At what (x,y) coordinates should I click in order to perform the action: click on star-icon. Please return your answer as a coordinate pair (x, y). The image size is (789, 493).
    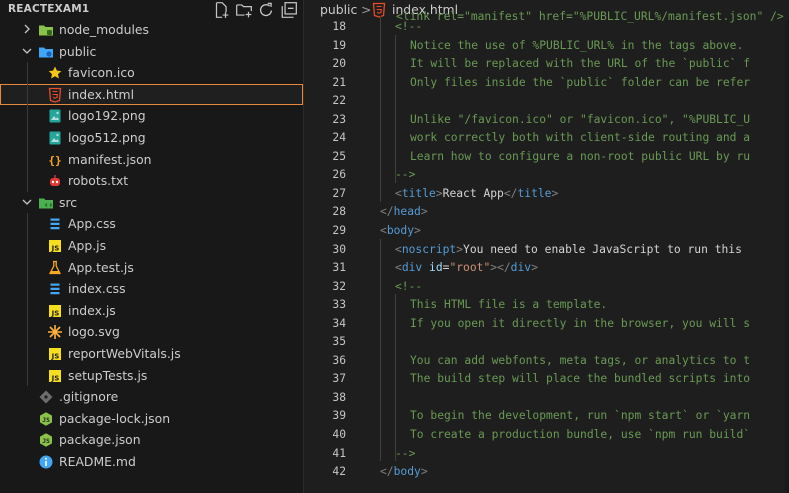
    Looking at the image, I should click on (55, 73).